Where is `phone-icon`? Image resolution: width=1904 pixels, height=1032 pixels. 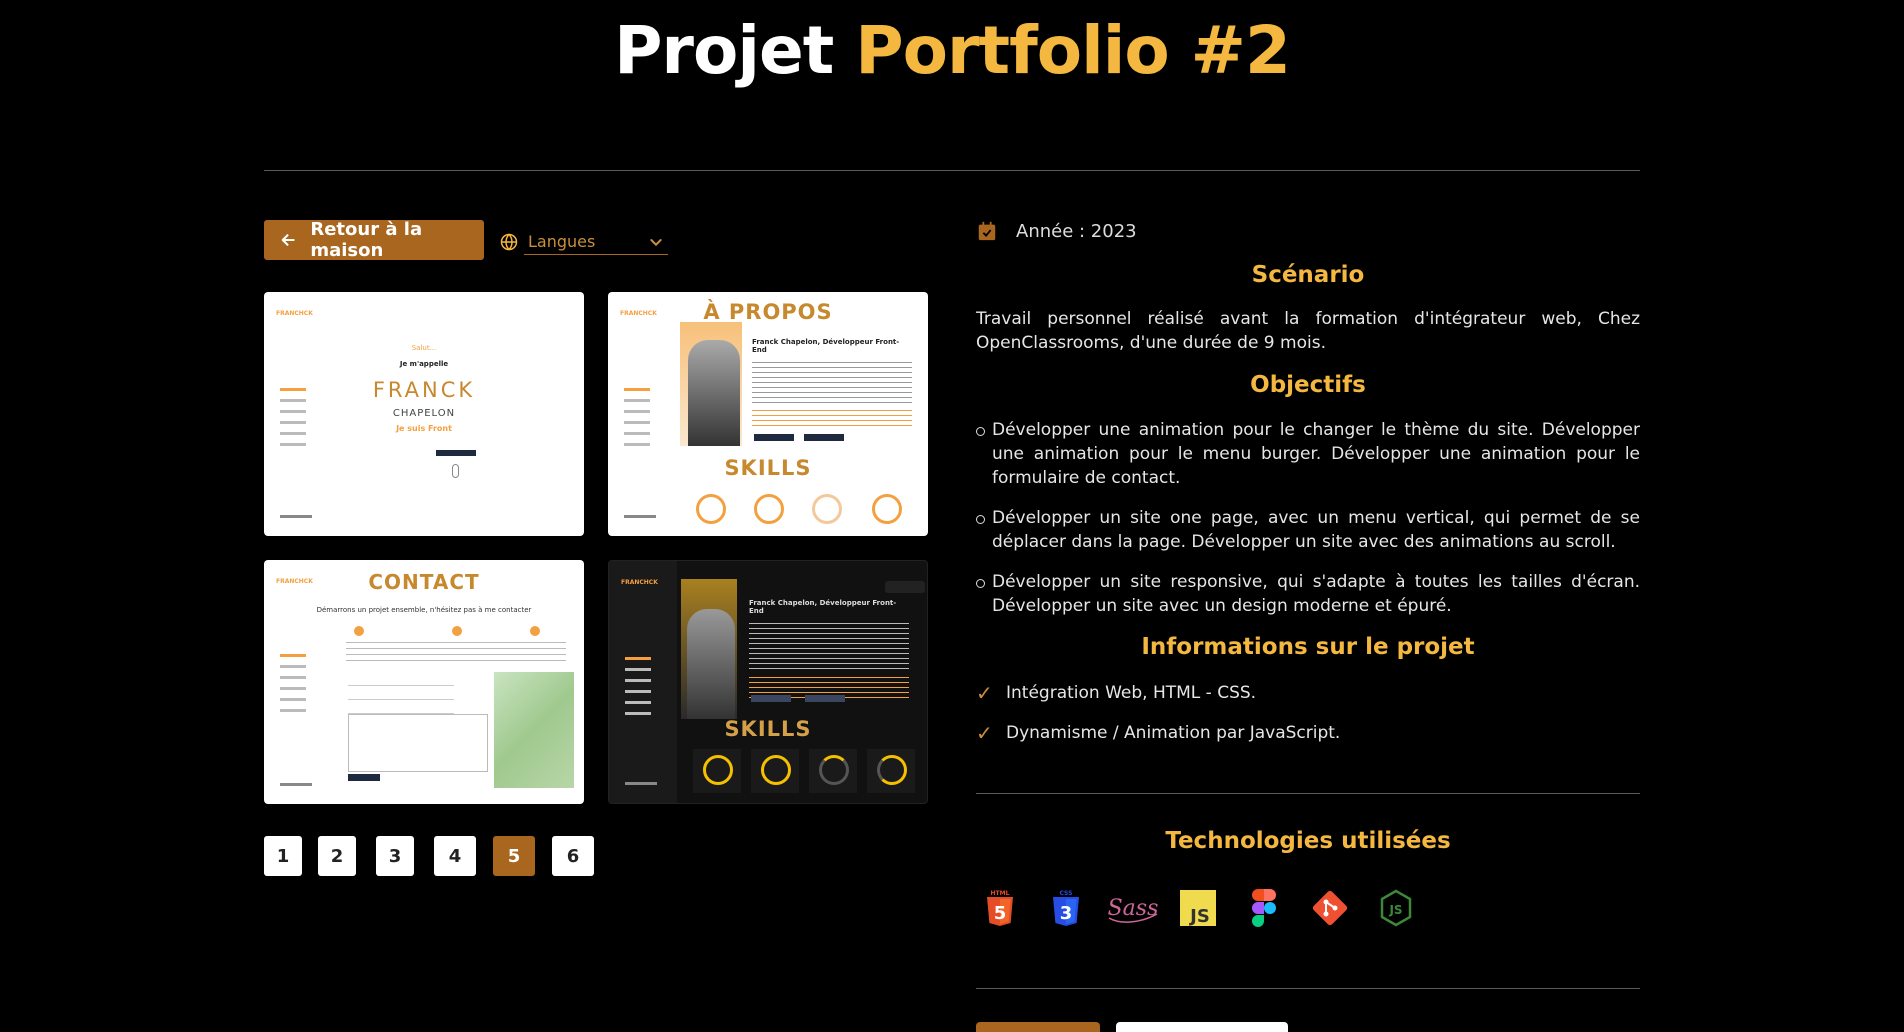
phone-icon is located at coordinates (457, 631).